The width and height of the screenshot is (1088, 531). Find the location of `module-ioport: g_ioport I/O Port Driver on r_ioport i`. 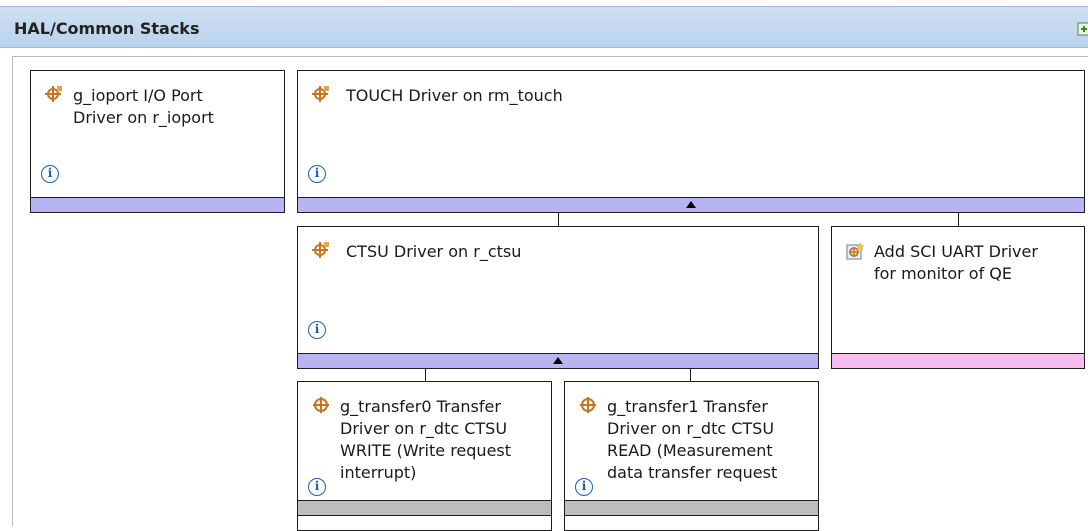

module-ioport: g_ioport I/O Port Driver on r_ioport i is located at coordinates (157, 141).